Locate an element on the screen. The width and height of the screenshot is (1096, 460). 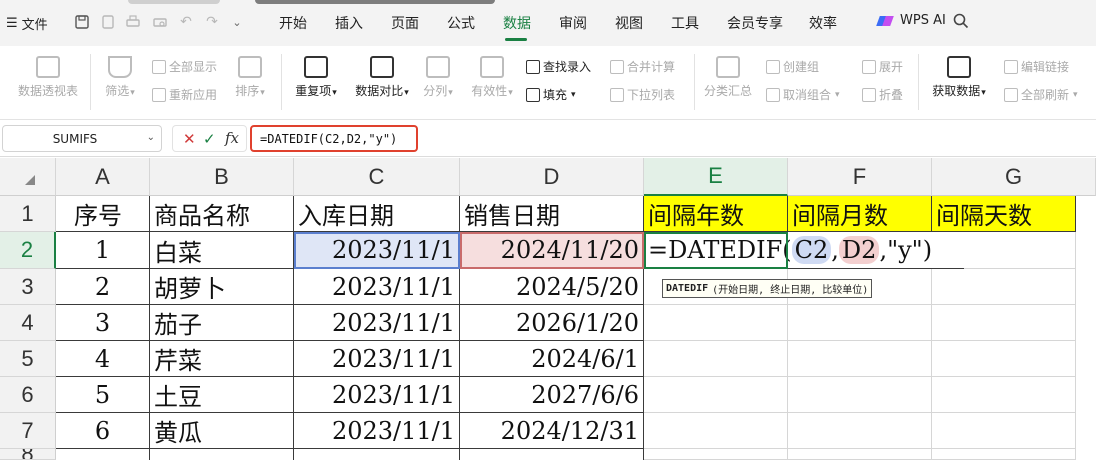
cell-g7 is located at coordinates (1004, 431).